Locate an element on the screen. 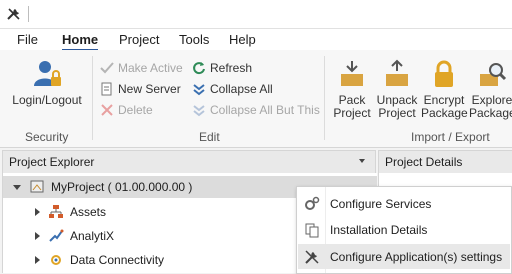 This screenshot has width=512, height=274. menu-help: Help is located at coordinates (242, 39).